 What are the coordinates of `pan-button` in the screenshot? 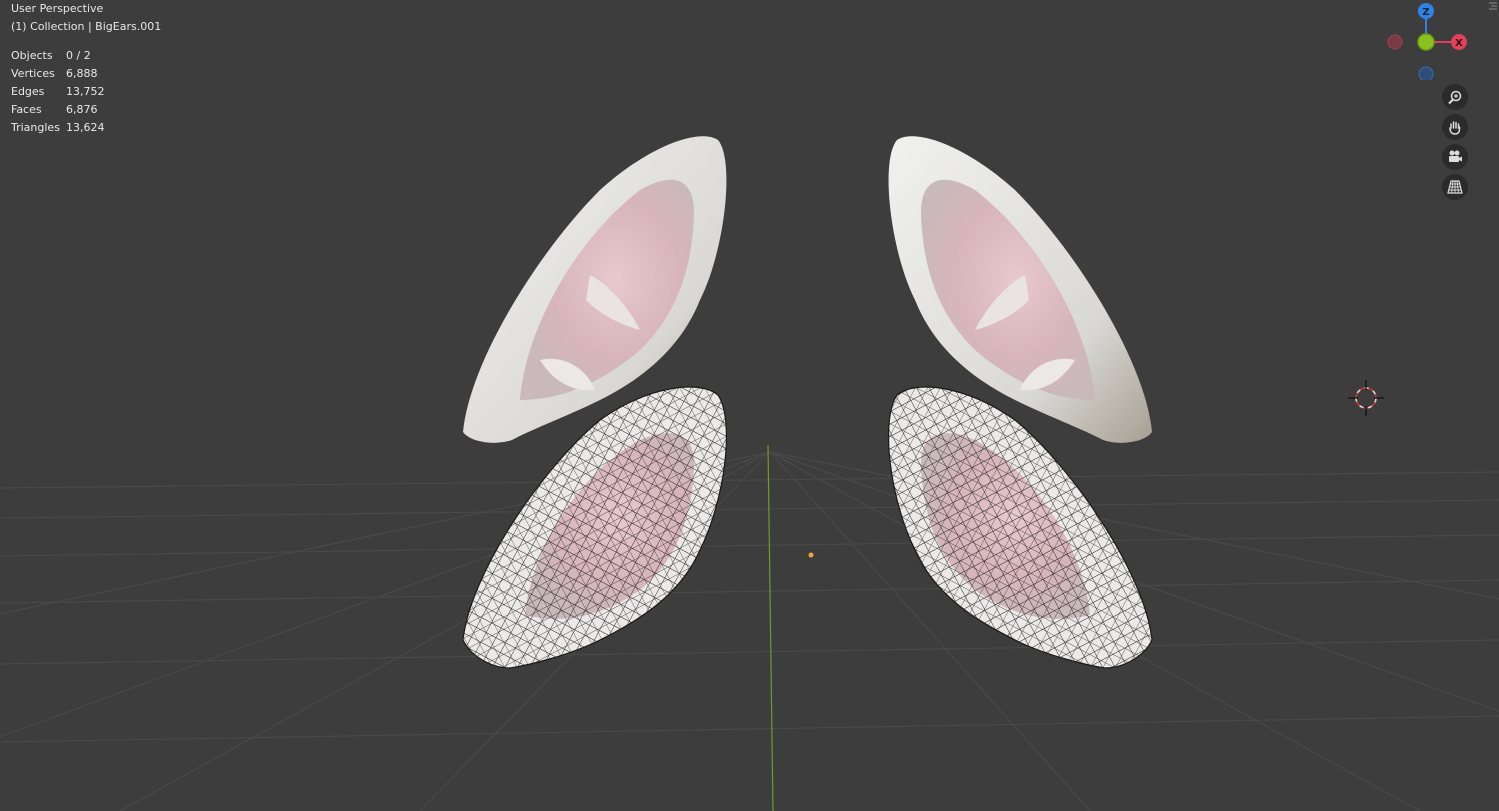 It's located at (1455, 127).